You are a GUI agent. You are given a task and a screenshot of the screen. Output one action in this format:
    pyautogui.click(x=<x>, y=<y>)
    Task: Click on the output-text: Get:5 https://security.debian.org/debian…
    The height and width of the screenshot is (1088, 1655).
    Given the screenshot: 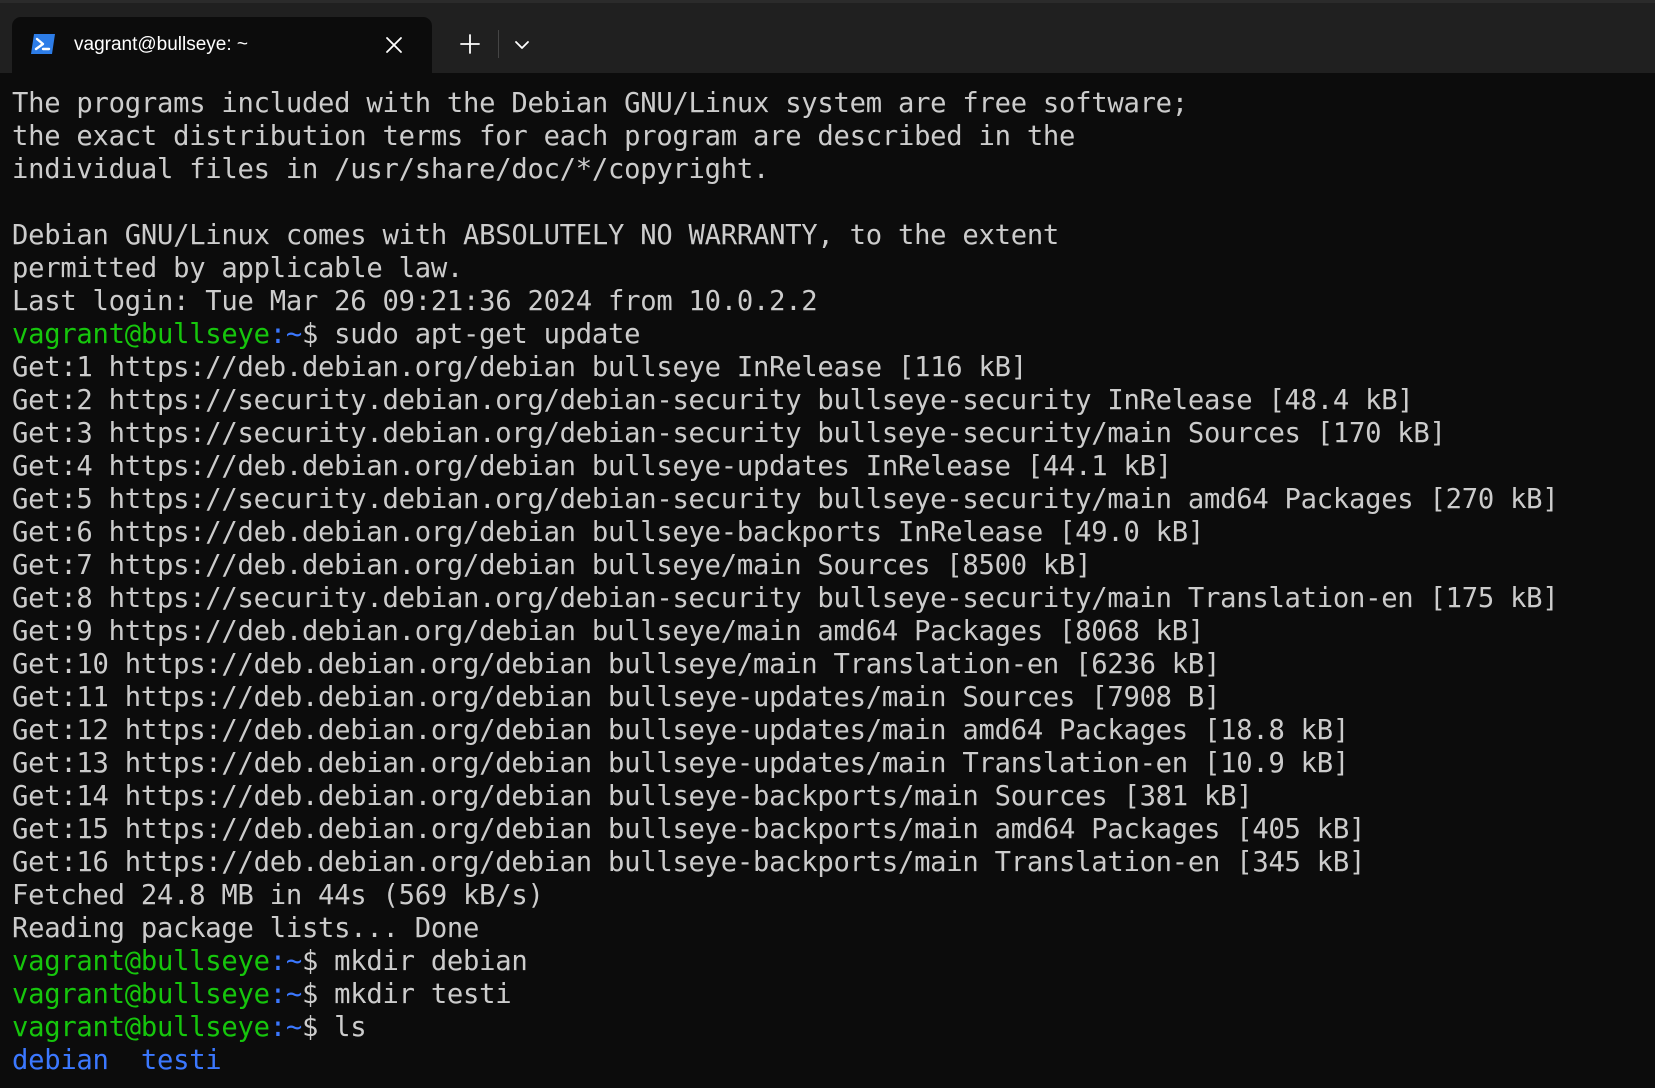 What is the action you would take?
    pyautogui.click(x=785, y=499)
    